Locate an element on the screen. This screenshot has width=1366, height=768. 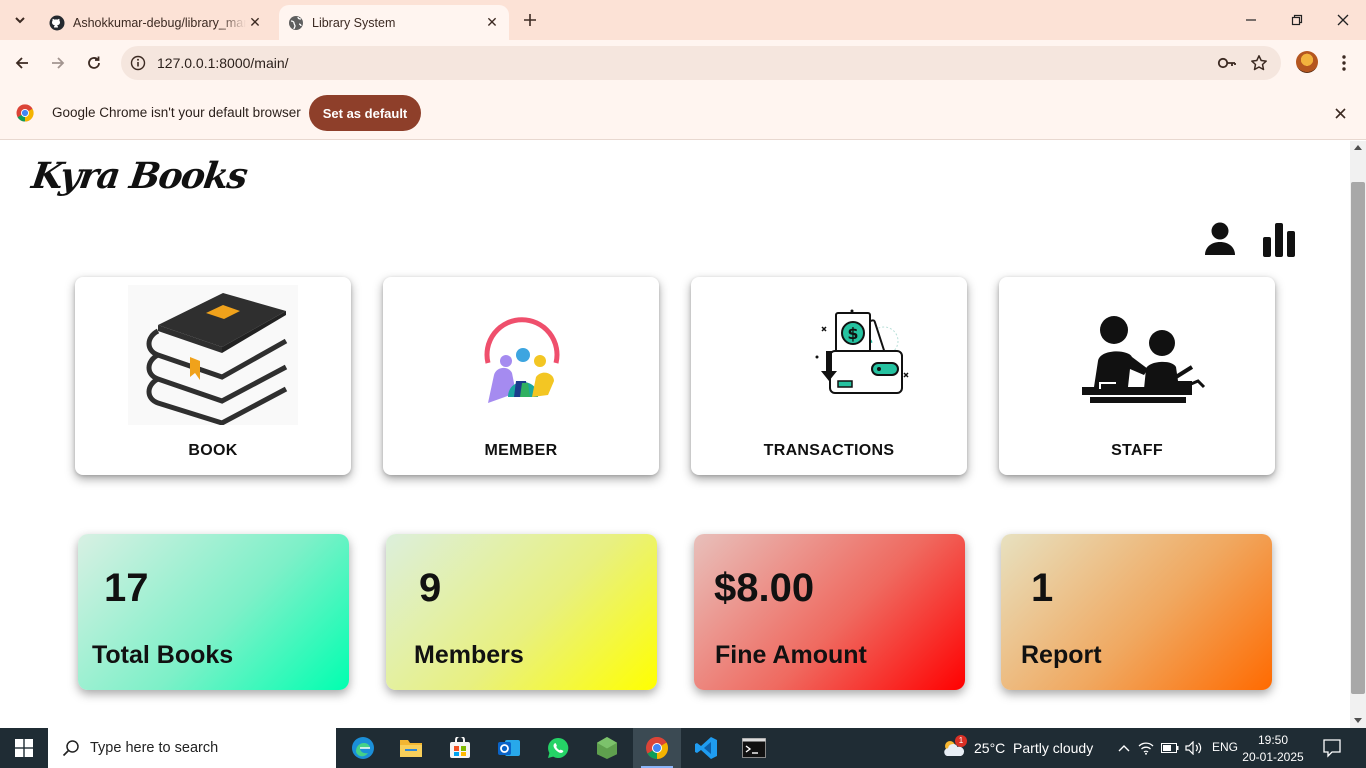
chrome-menu-button is located at coordinates (1344, 63).